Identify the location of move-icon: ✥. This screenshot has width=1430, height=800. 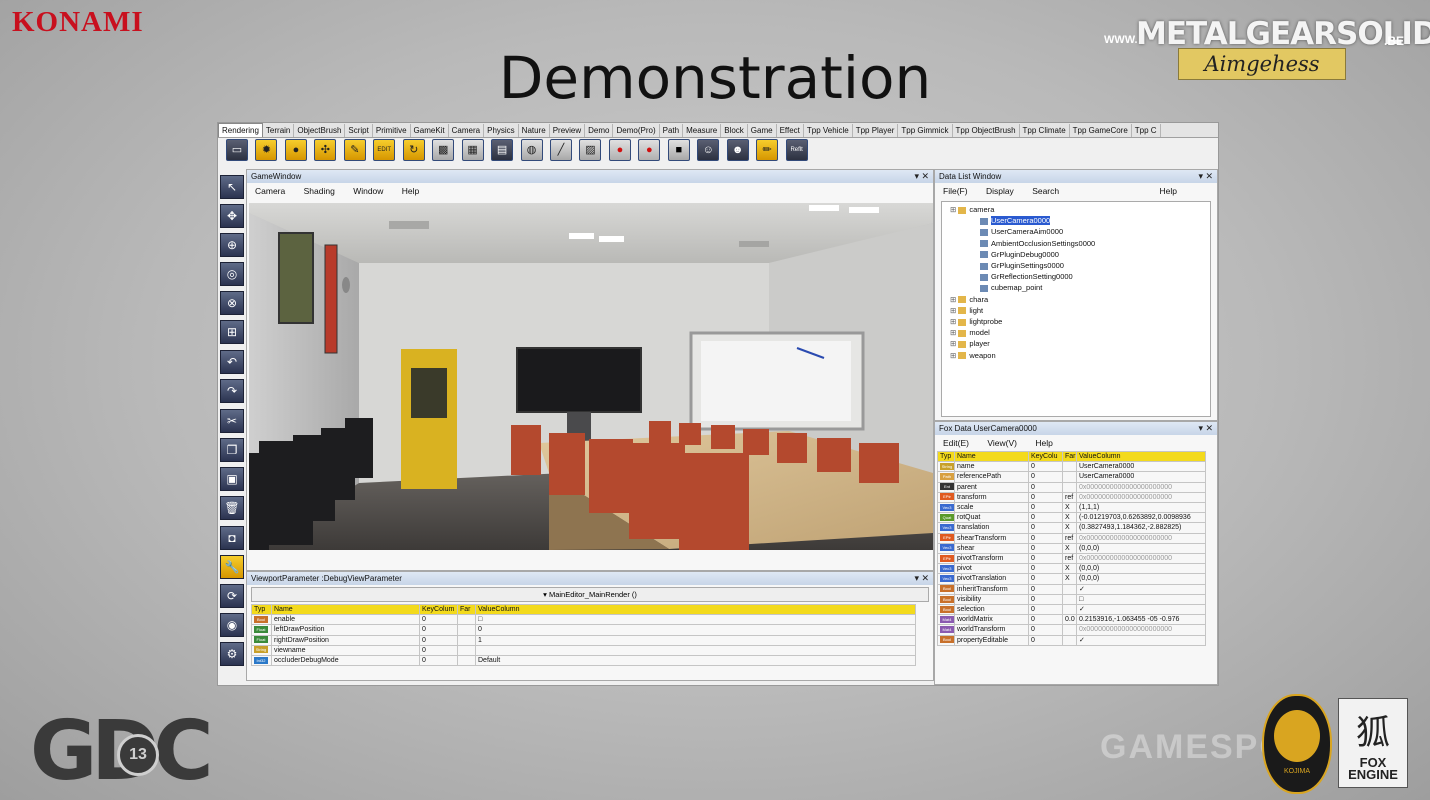
(232, 216).